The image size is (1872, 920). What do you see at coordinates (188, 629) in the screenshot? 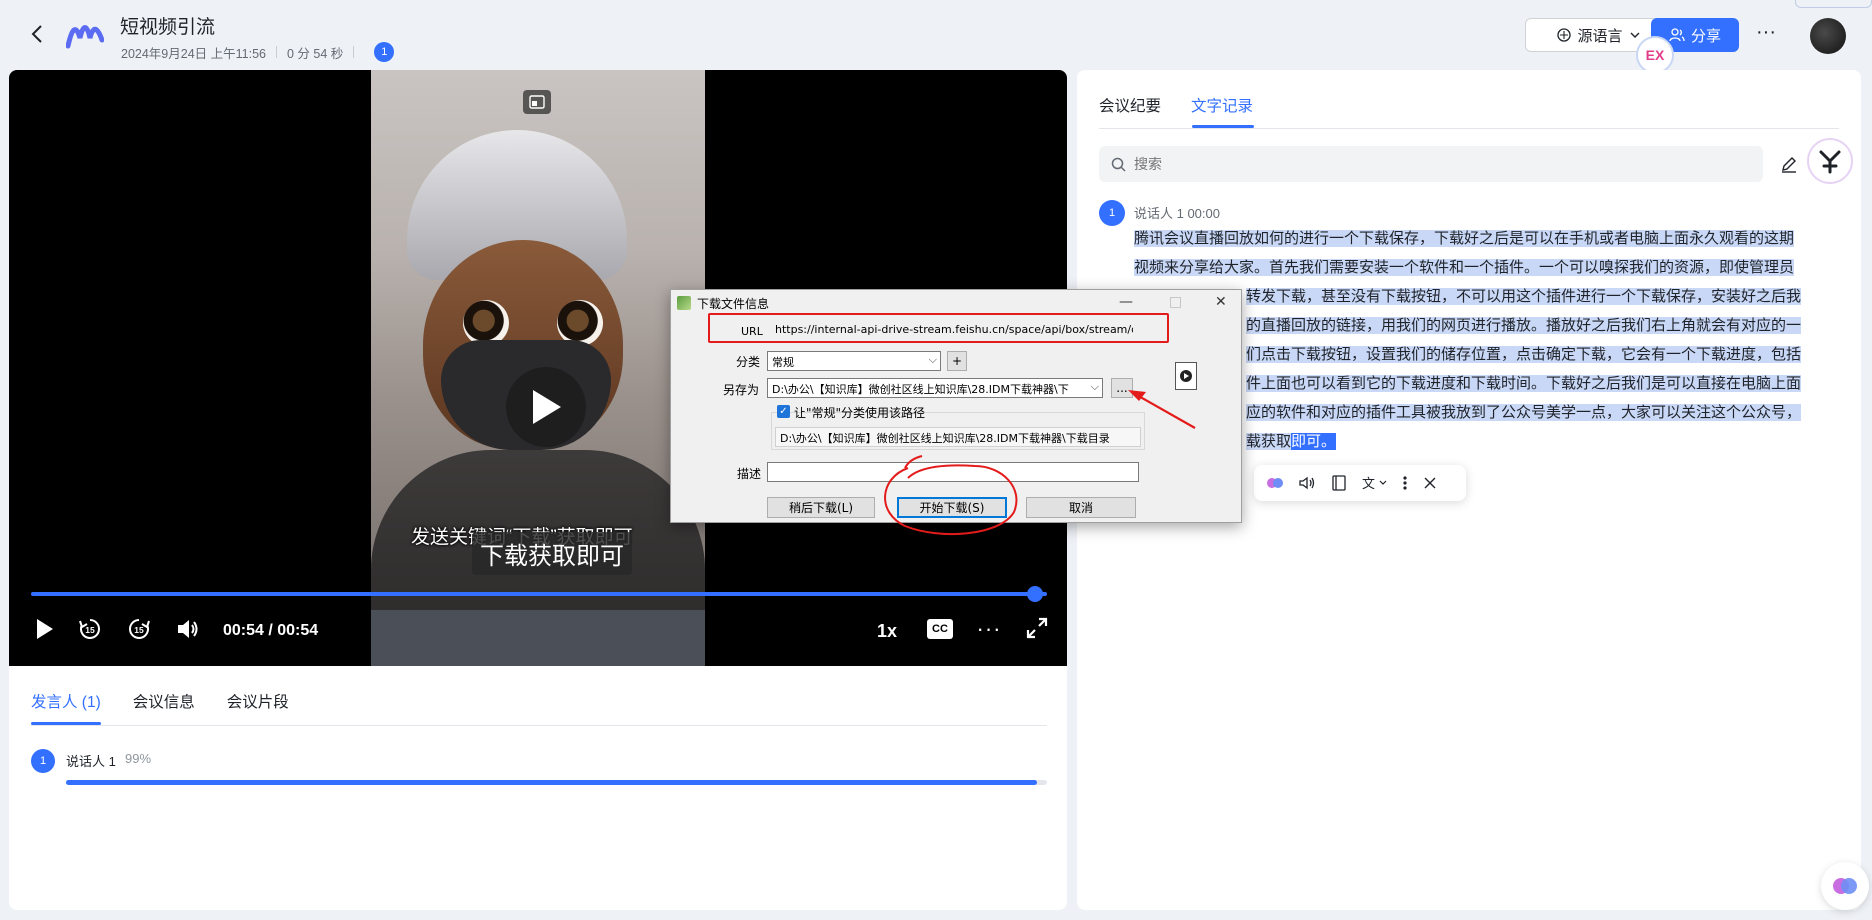
I see `volume-icon` at bounding box center [188, 629].